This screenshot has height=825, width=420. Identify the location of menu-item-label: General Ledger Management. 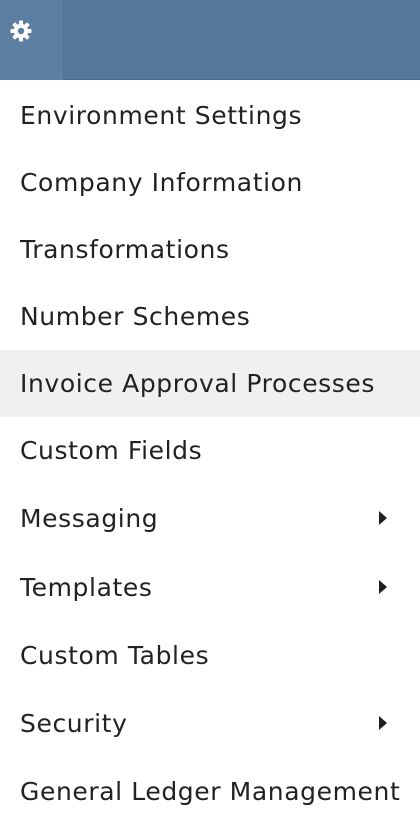
(210, 791).